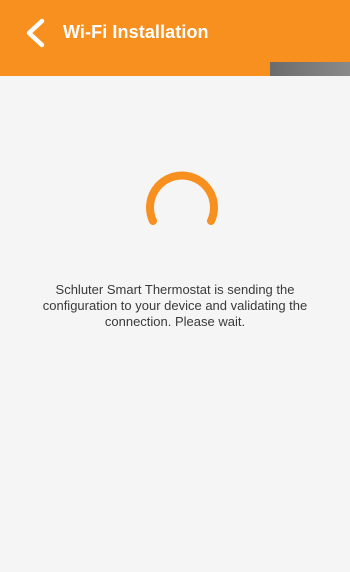 The height and width of the screenshot is (572, 350). What do you see at coordinates (310, 69) in the screenshot?
I see `progress-bar-fill` at bounding box center [310, 69].